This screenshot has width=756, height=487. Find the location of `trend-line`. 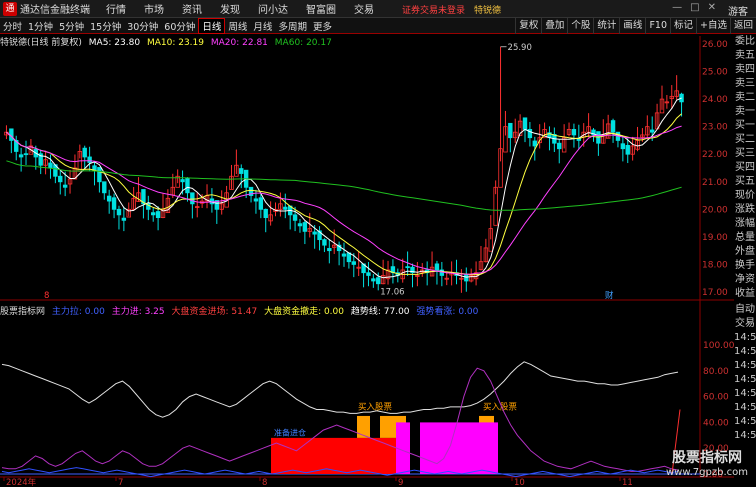

trend-line is located at coordinates (340, 389).